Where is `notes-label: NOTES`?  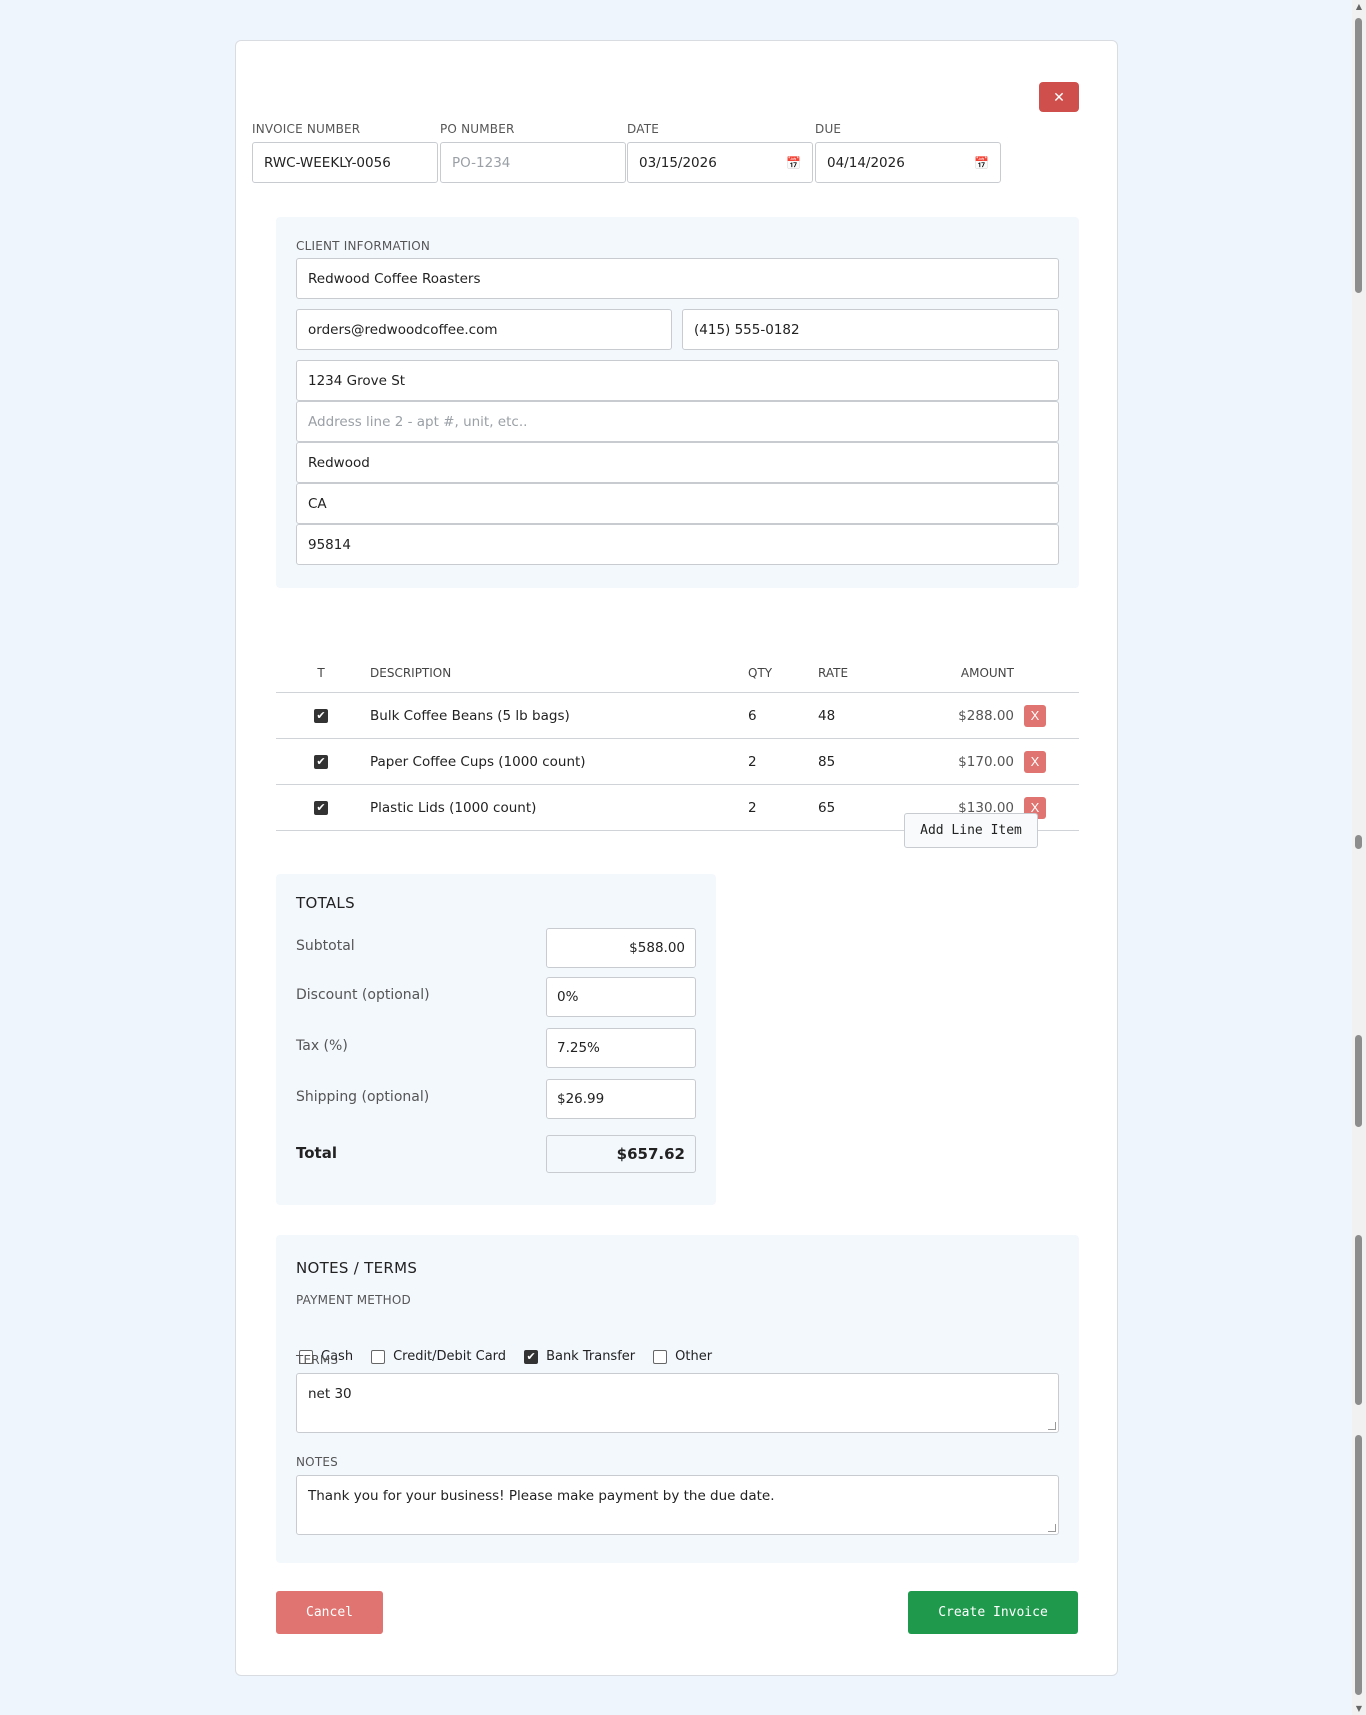
notes-label: NOTES is located at coordinates (317, 1462).